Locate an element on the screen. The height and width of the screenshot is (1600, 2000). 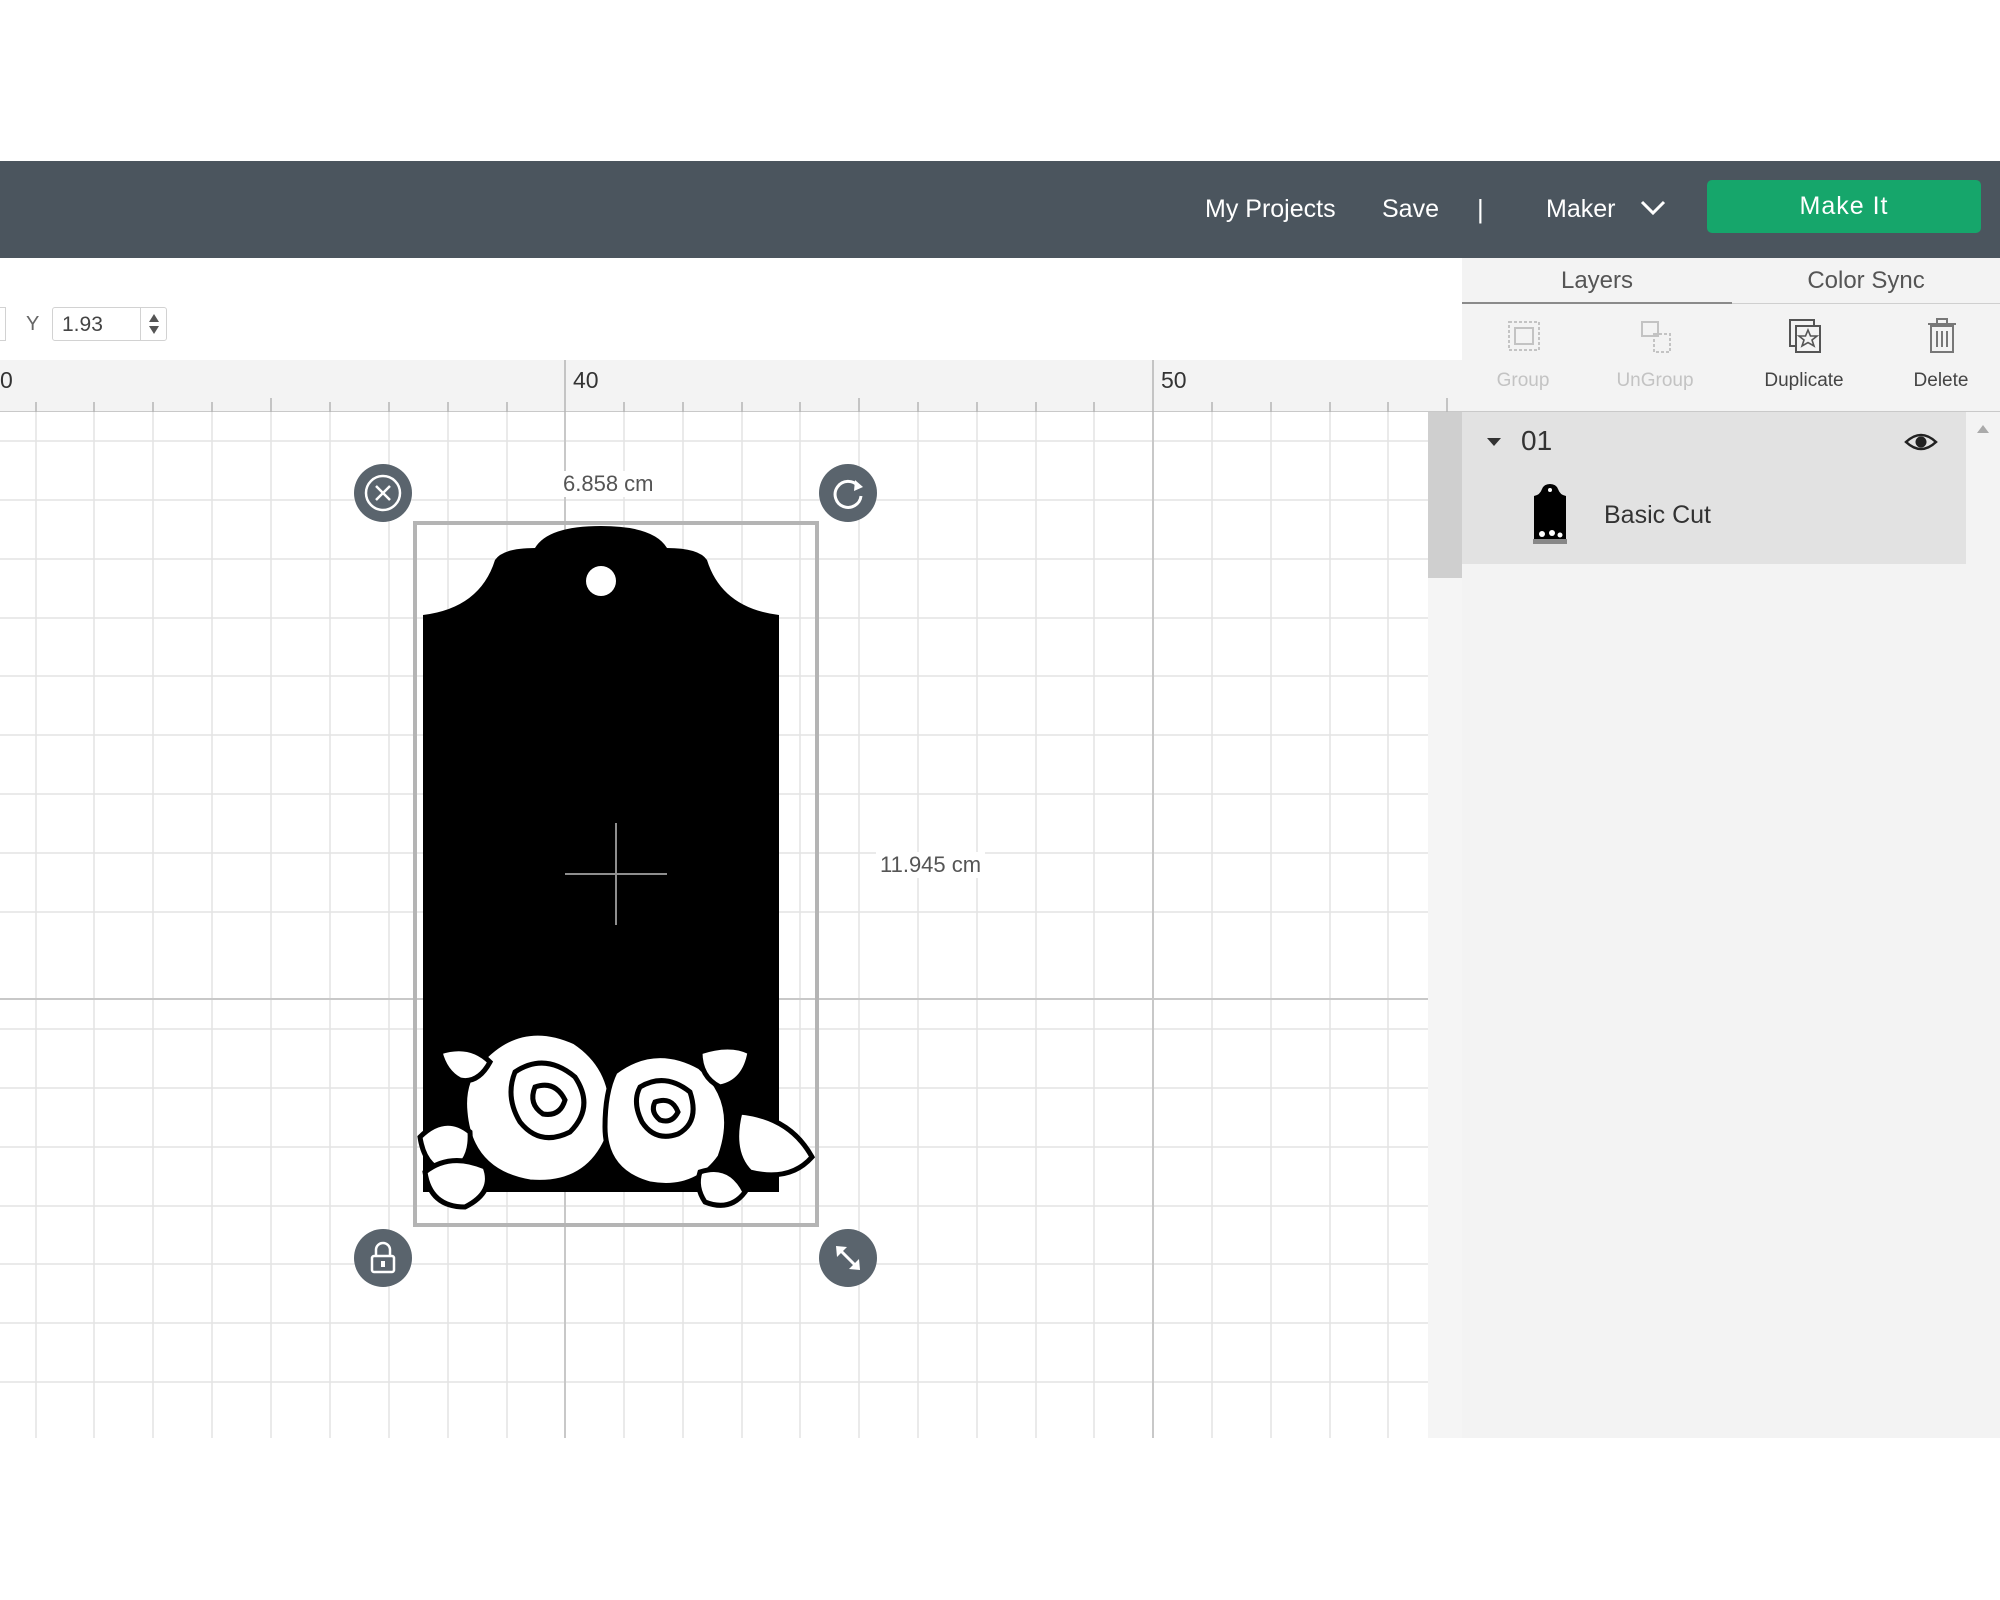
layer-thumbnail is located at coordinates (1550, 514).